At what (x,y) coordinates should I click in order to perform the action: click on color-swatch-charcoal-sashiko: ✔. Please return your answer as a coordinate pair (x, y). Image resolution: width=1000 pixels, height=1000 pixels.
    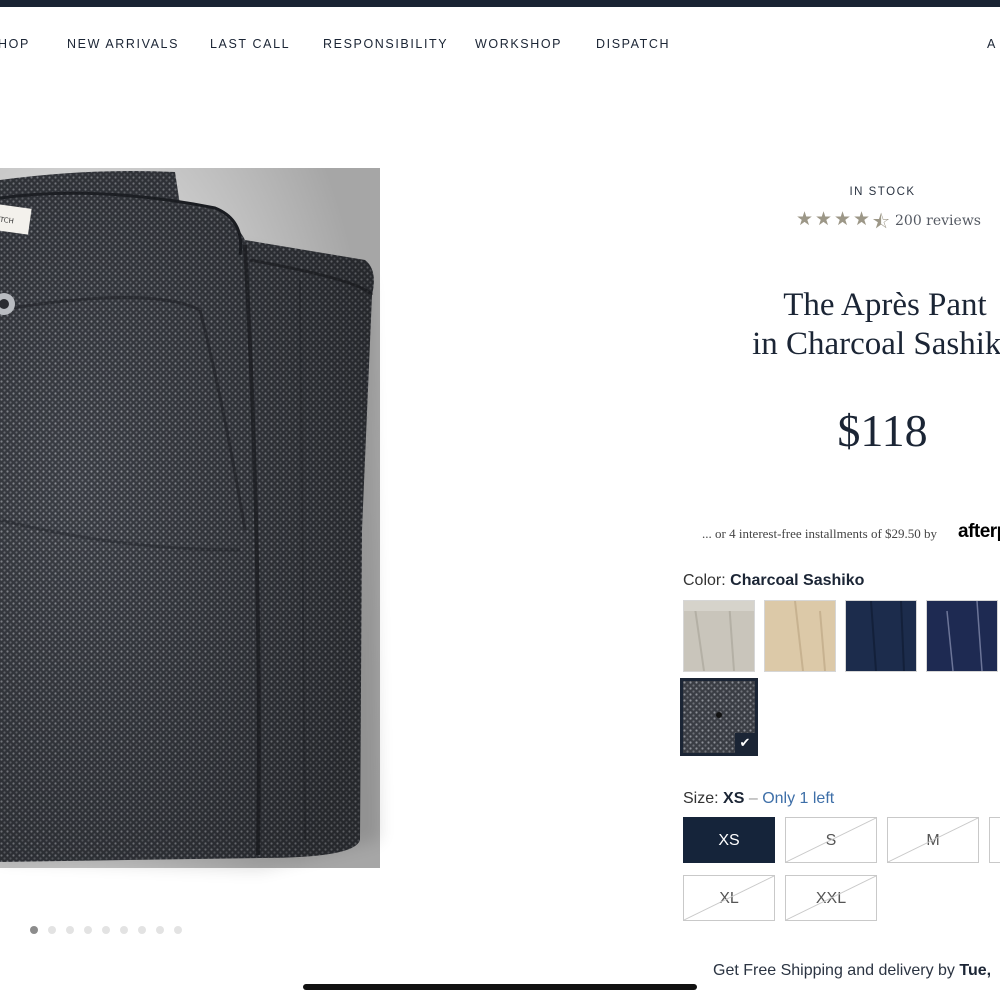
    Looking at the image, I should click on (719, 717).